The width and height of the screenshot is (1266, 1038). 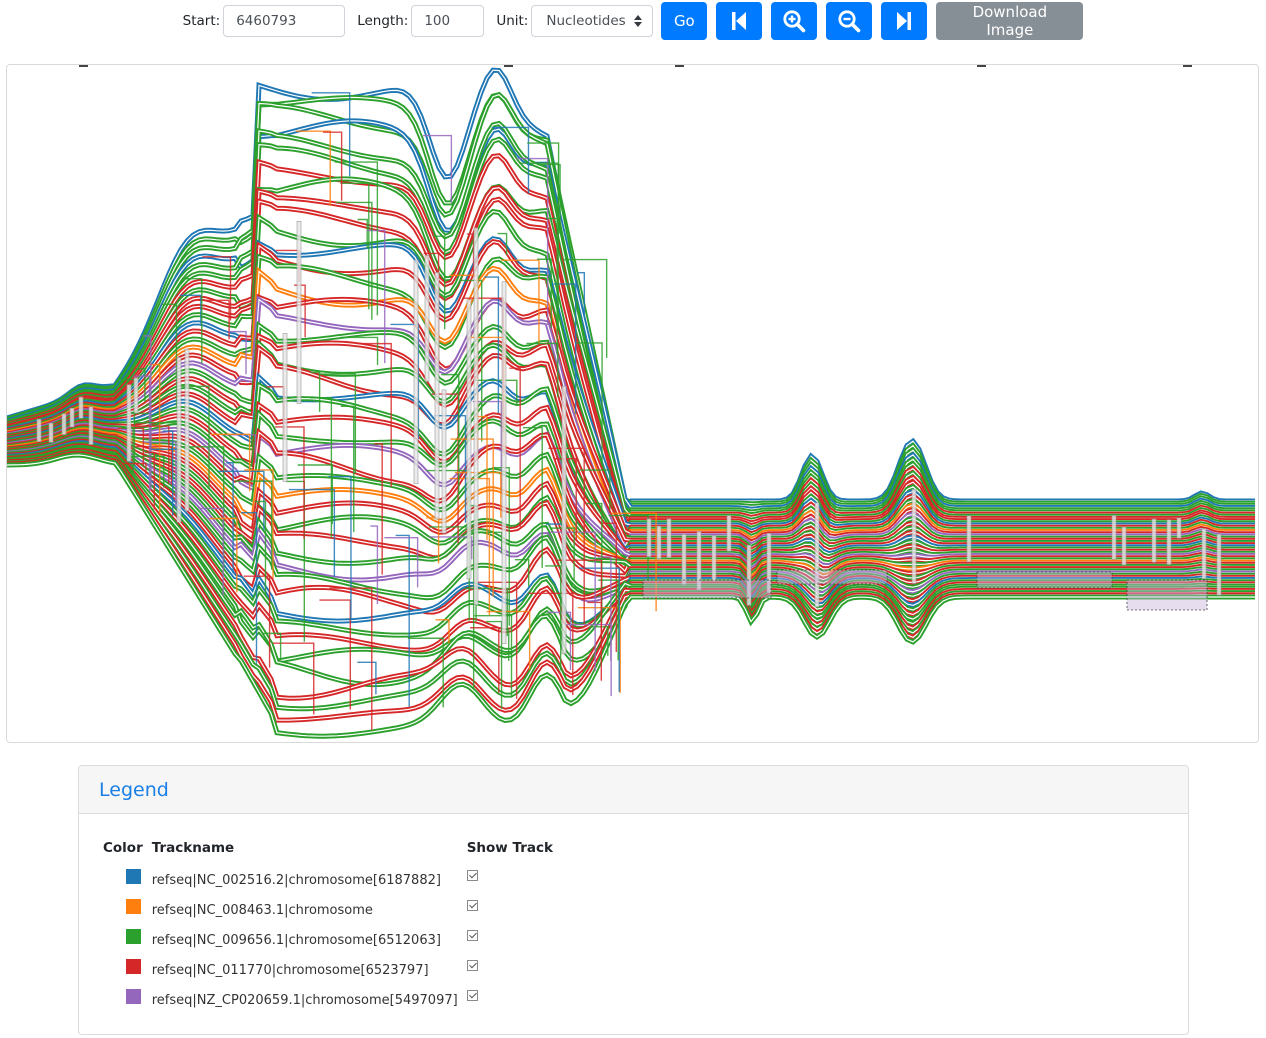 I want to click on legend-title: Legend, so click(x=134, y=789).